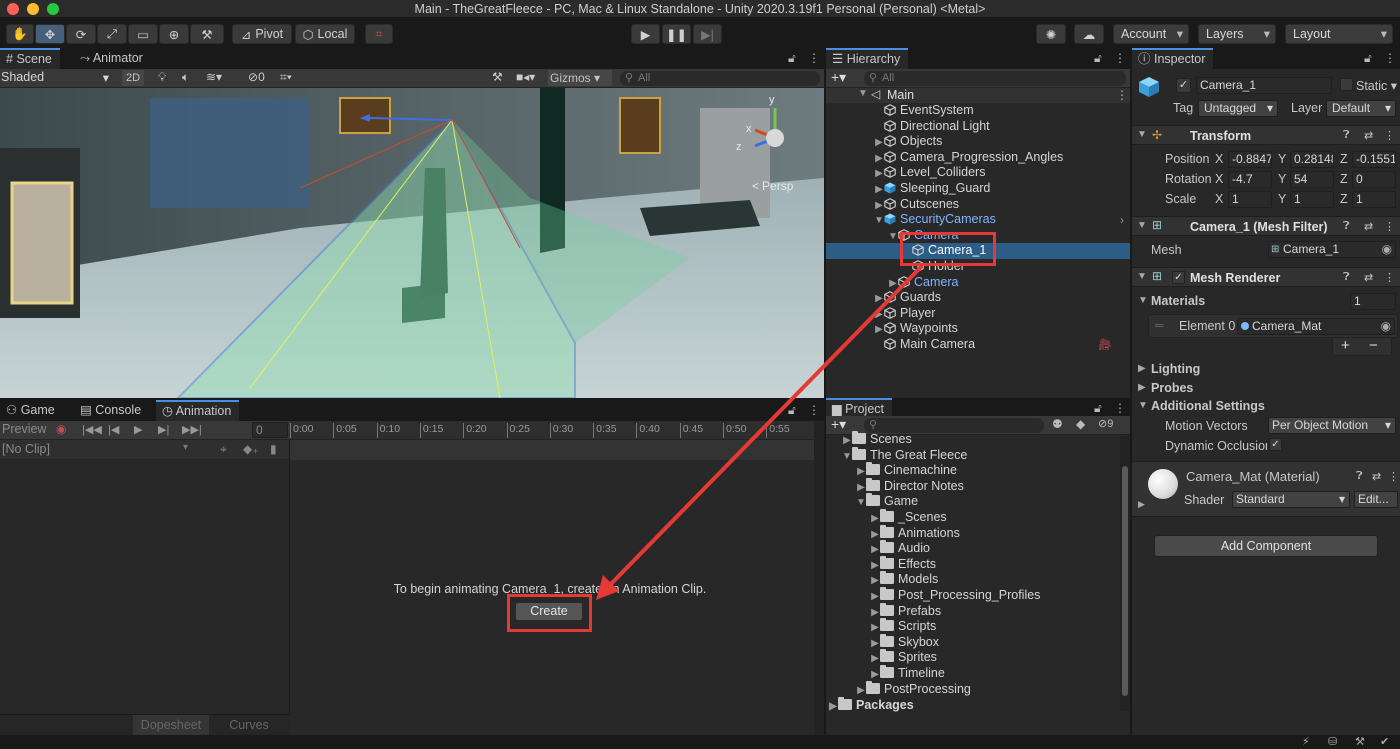  What do you see at coordinates (1376, 85) in the screenshot?
I see `static-dropdown: Static ▾` at bounding box center [1376, 85].